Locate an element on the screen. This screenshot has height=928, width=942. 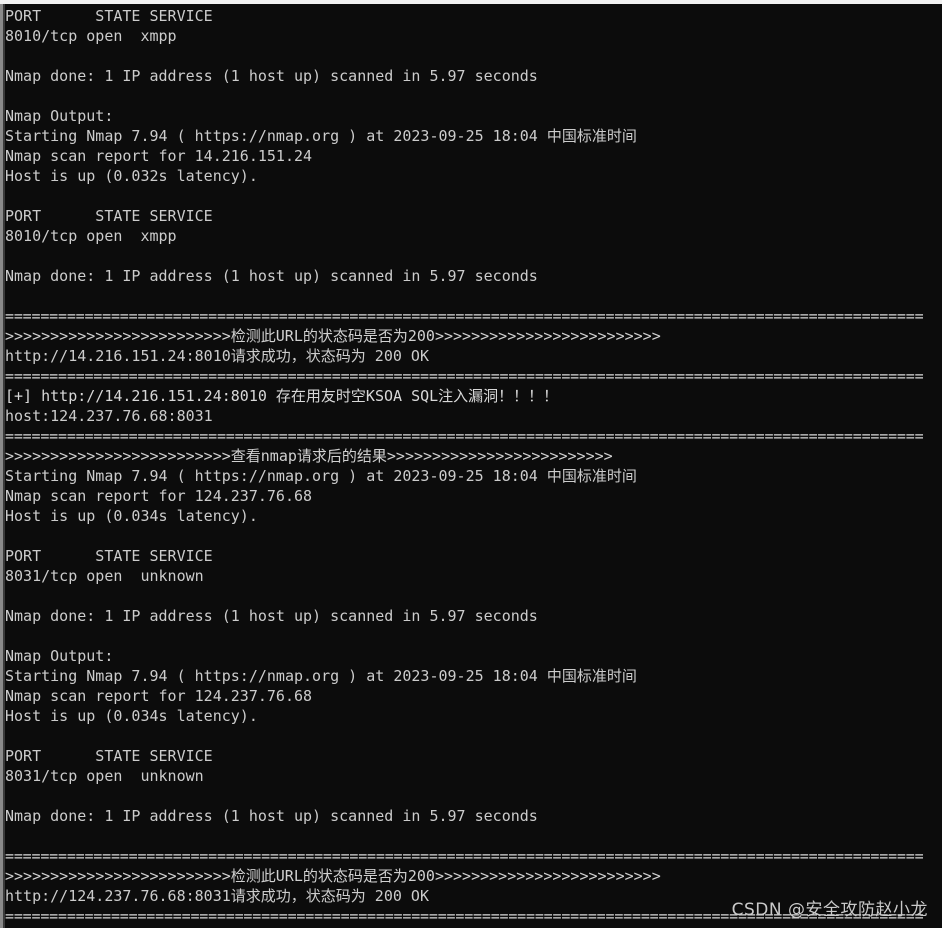
terminal-line-l15 is located at coordinates (473, 296).